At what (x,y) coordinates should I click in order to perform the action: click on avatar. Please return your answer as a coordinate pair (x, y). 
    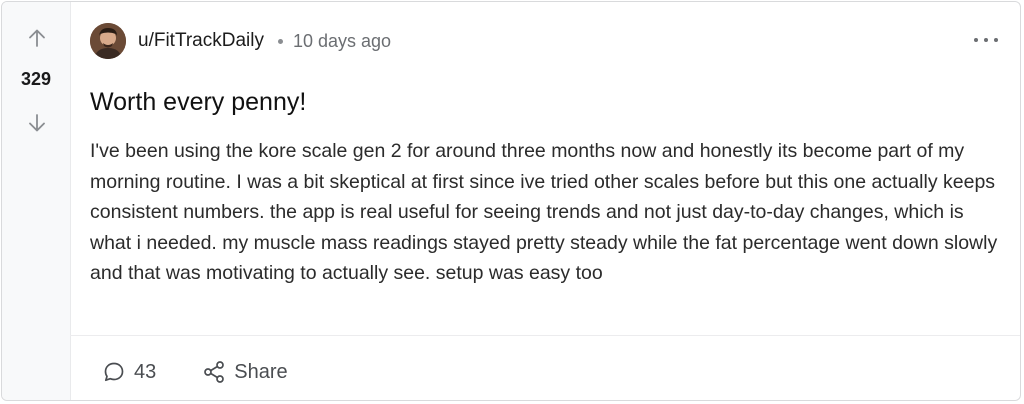
    Looking at the image, I should click on (108, 41).